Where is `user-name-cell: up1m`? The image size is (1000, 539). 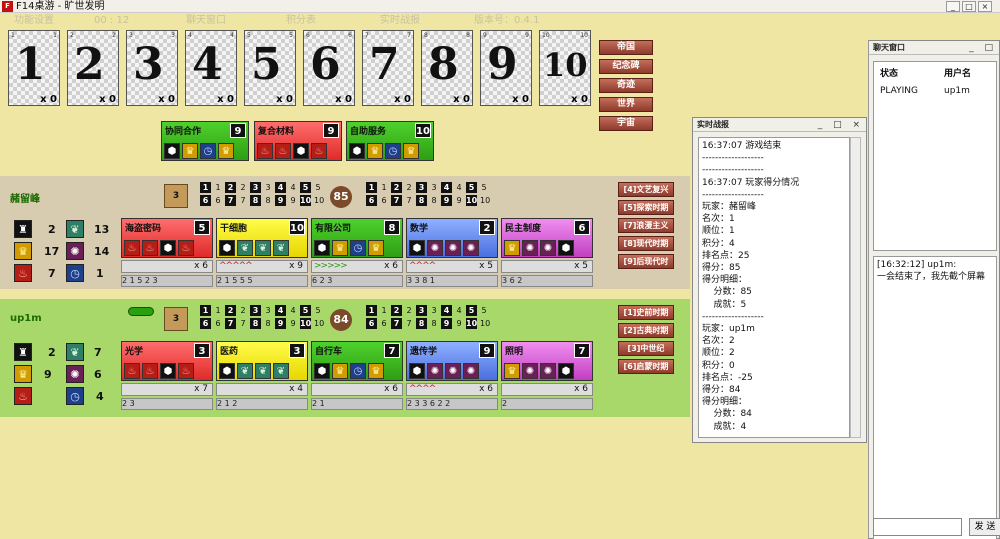
user-name-cell: up1m is located at coordinates (957, 91).